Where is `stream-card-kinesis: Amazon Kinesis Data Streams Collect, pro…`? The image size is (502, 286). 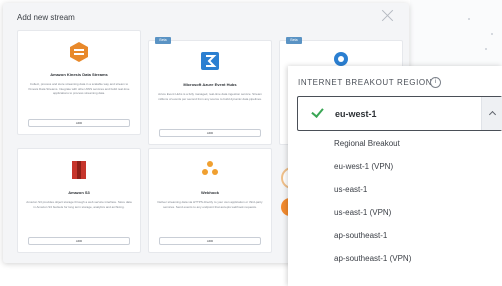 stream-card-kinesis: Amazon Kinesis Data Streams Collect, pro… is located at coordinates (79, 82).